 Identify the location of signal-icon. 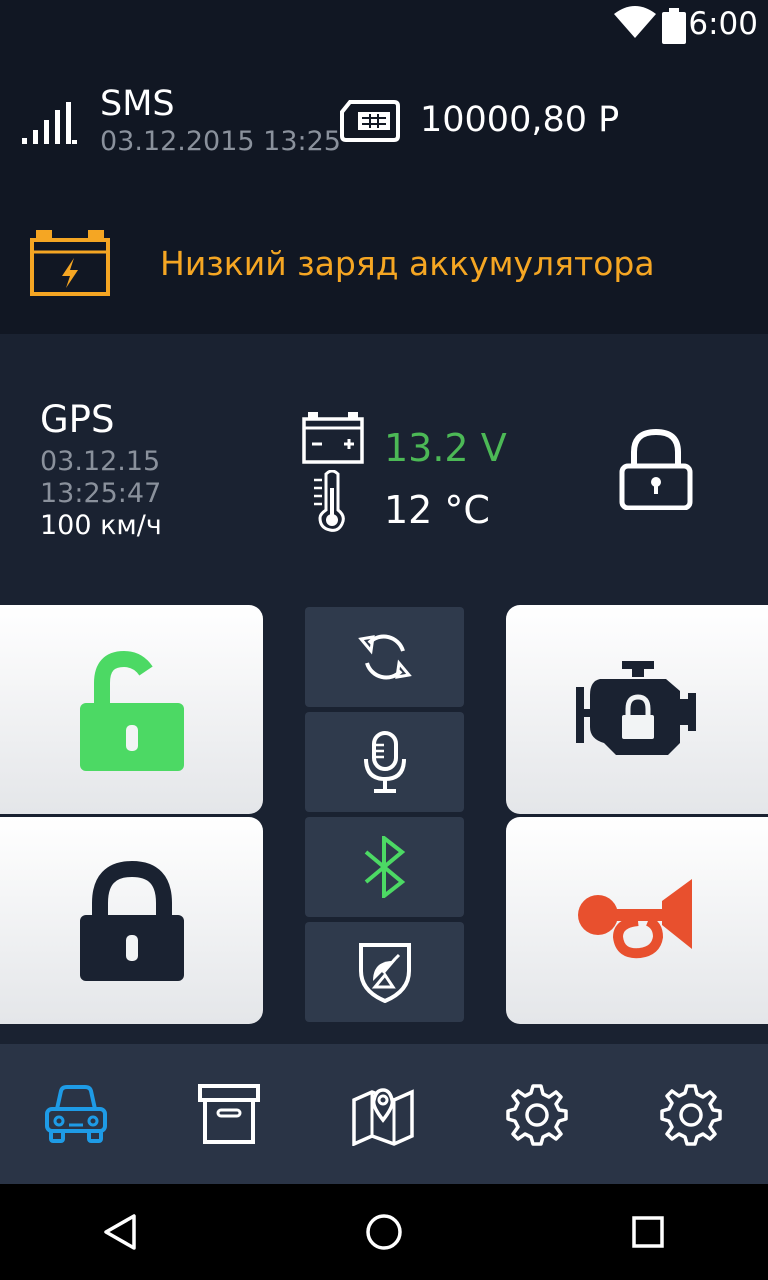
(50, 126).